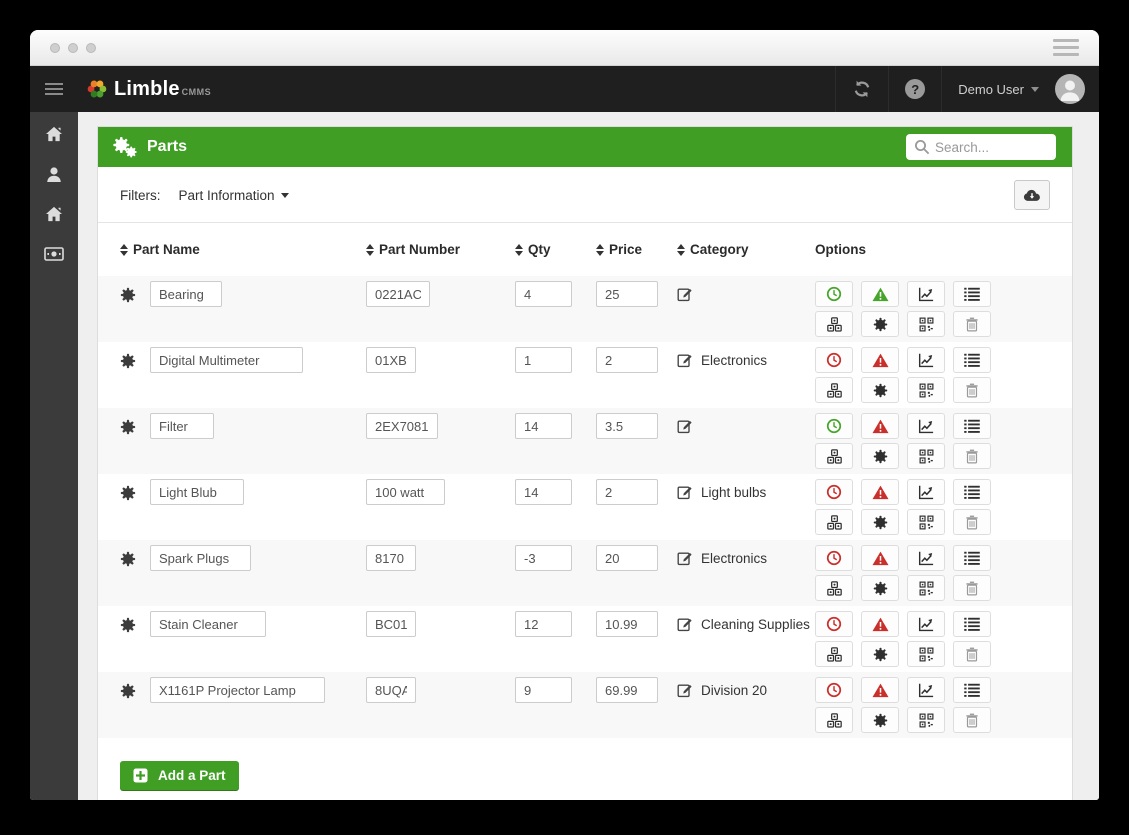  Describe the element at coordinates (148, 89) in the screenshot. I see `limble-logo: Limble CMMS` at that location.